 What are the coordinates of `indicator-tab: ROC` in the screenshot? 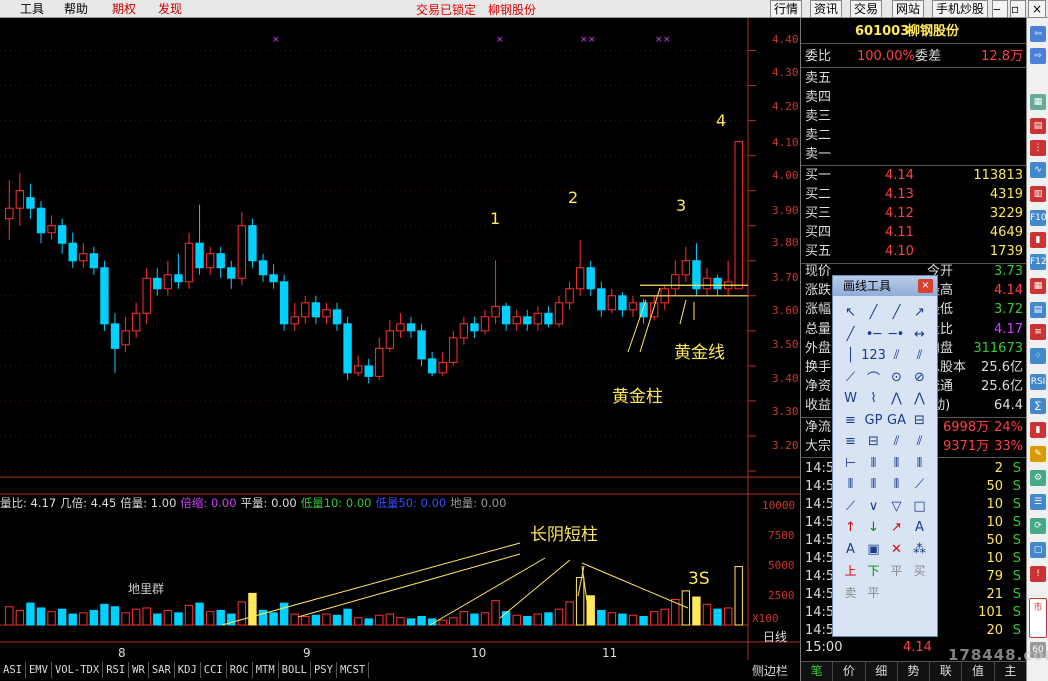 It's located at (240, 670).